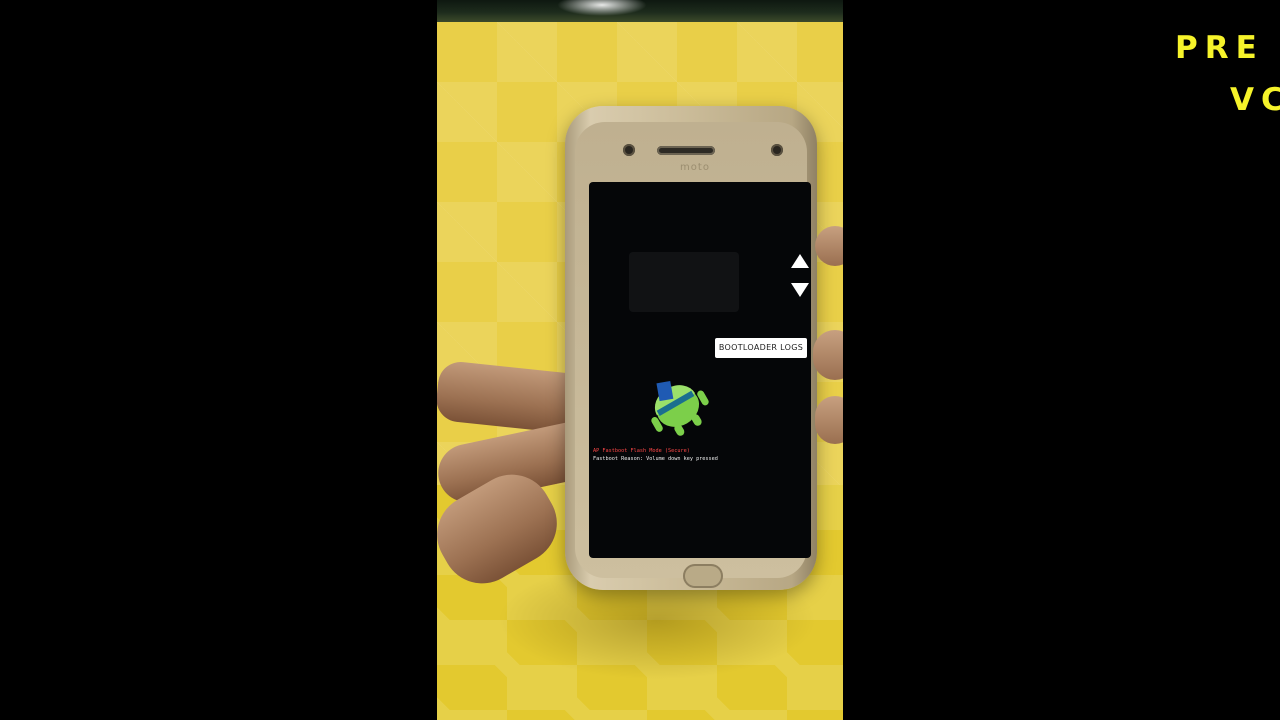  I want to click on fastboot-mode-text: AP Fastboot Flash Mode (Secure), so click(641, 451).